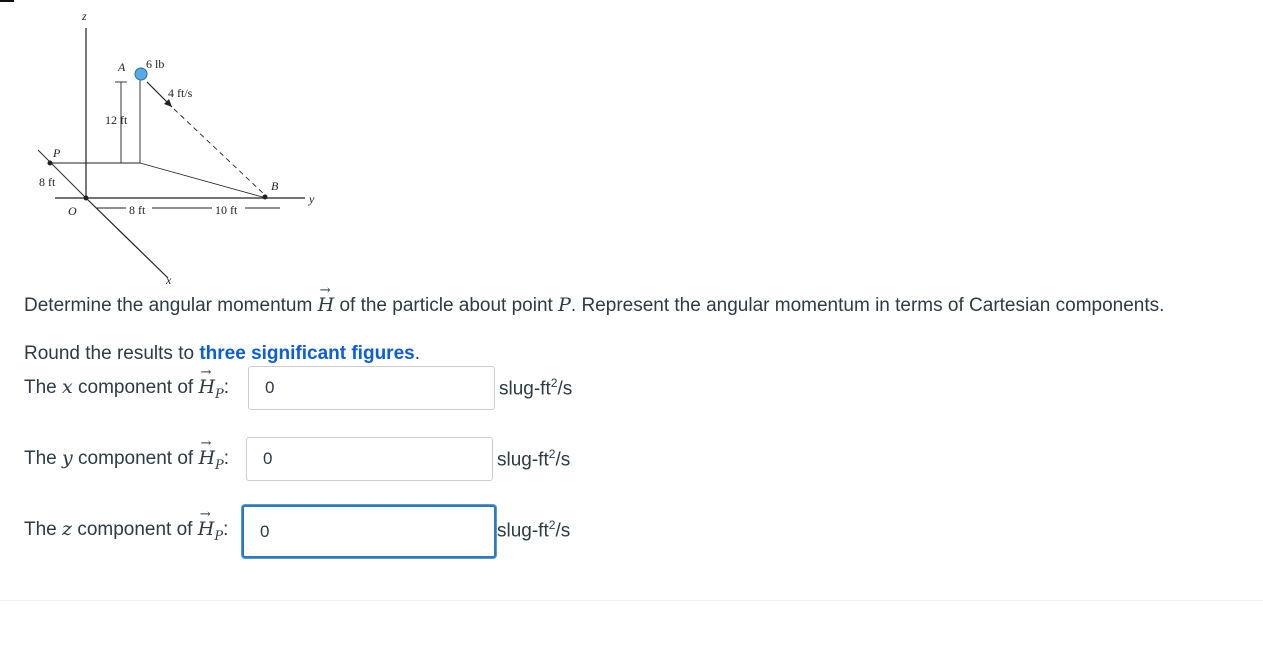 Image resolution: width=1263 pixels, height=657 pixels. Describe the element at coordinates (536, 388) in the screenshot. I see `x-unit-label: slug-ft2/s` at that location.